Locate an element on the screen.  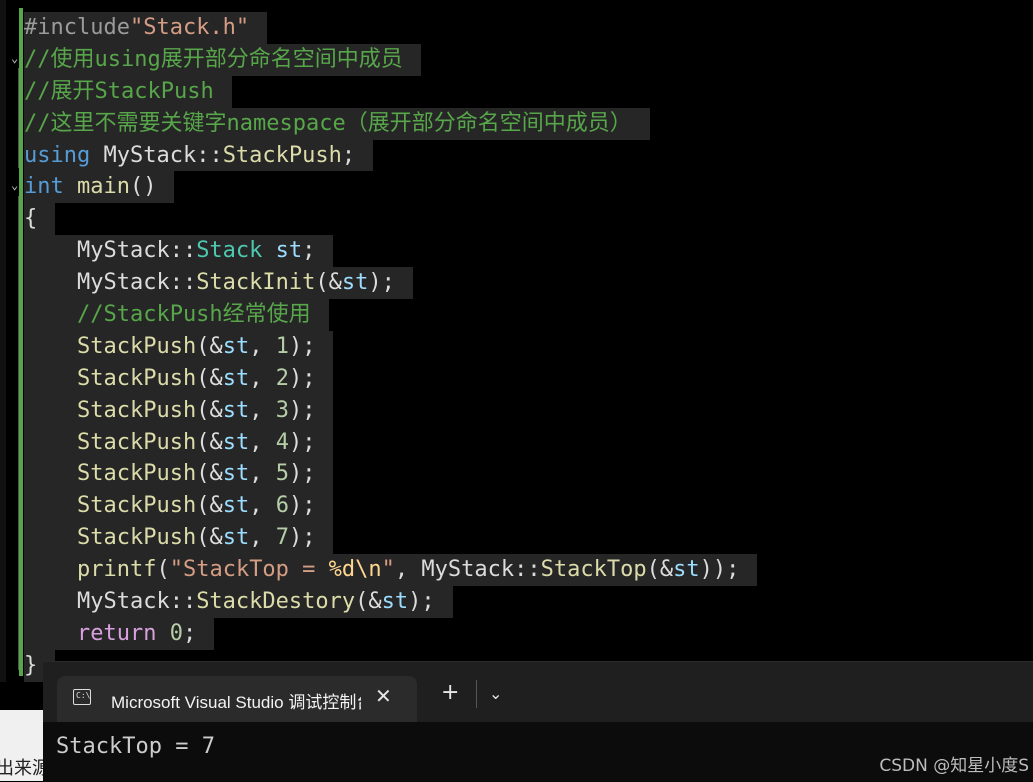
code-token: return is located at coordinates (116, 633).